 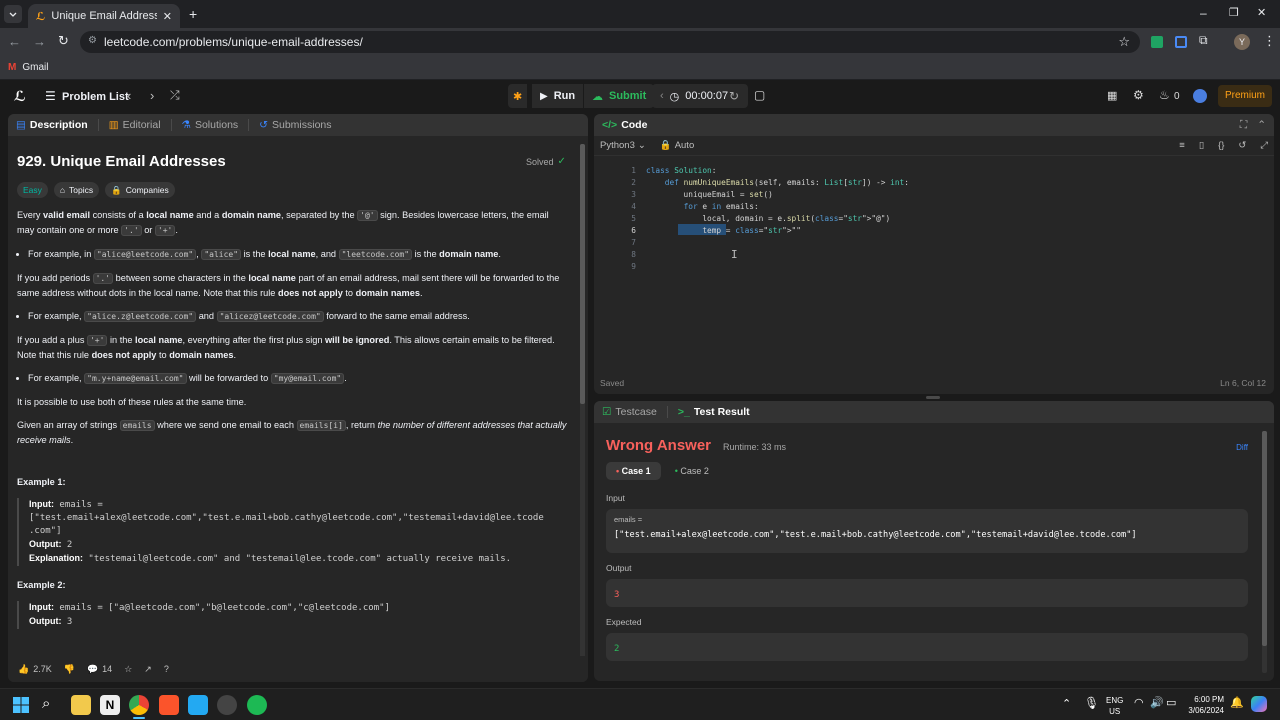 I want to click on back-icon: ←, so click(x=14, y=41).